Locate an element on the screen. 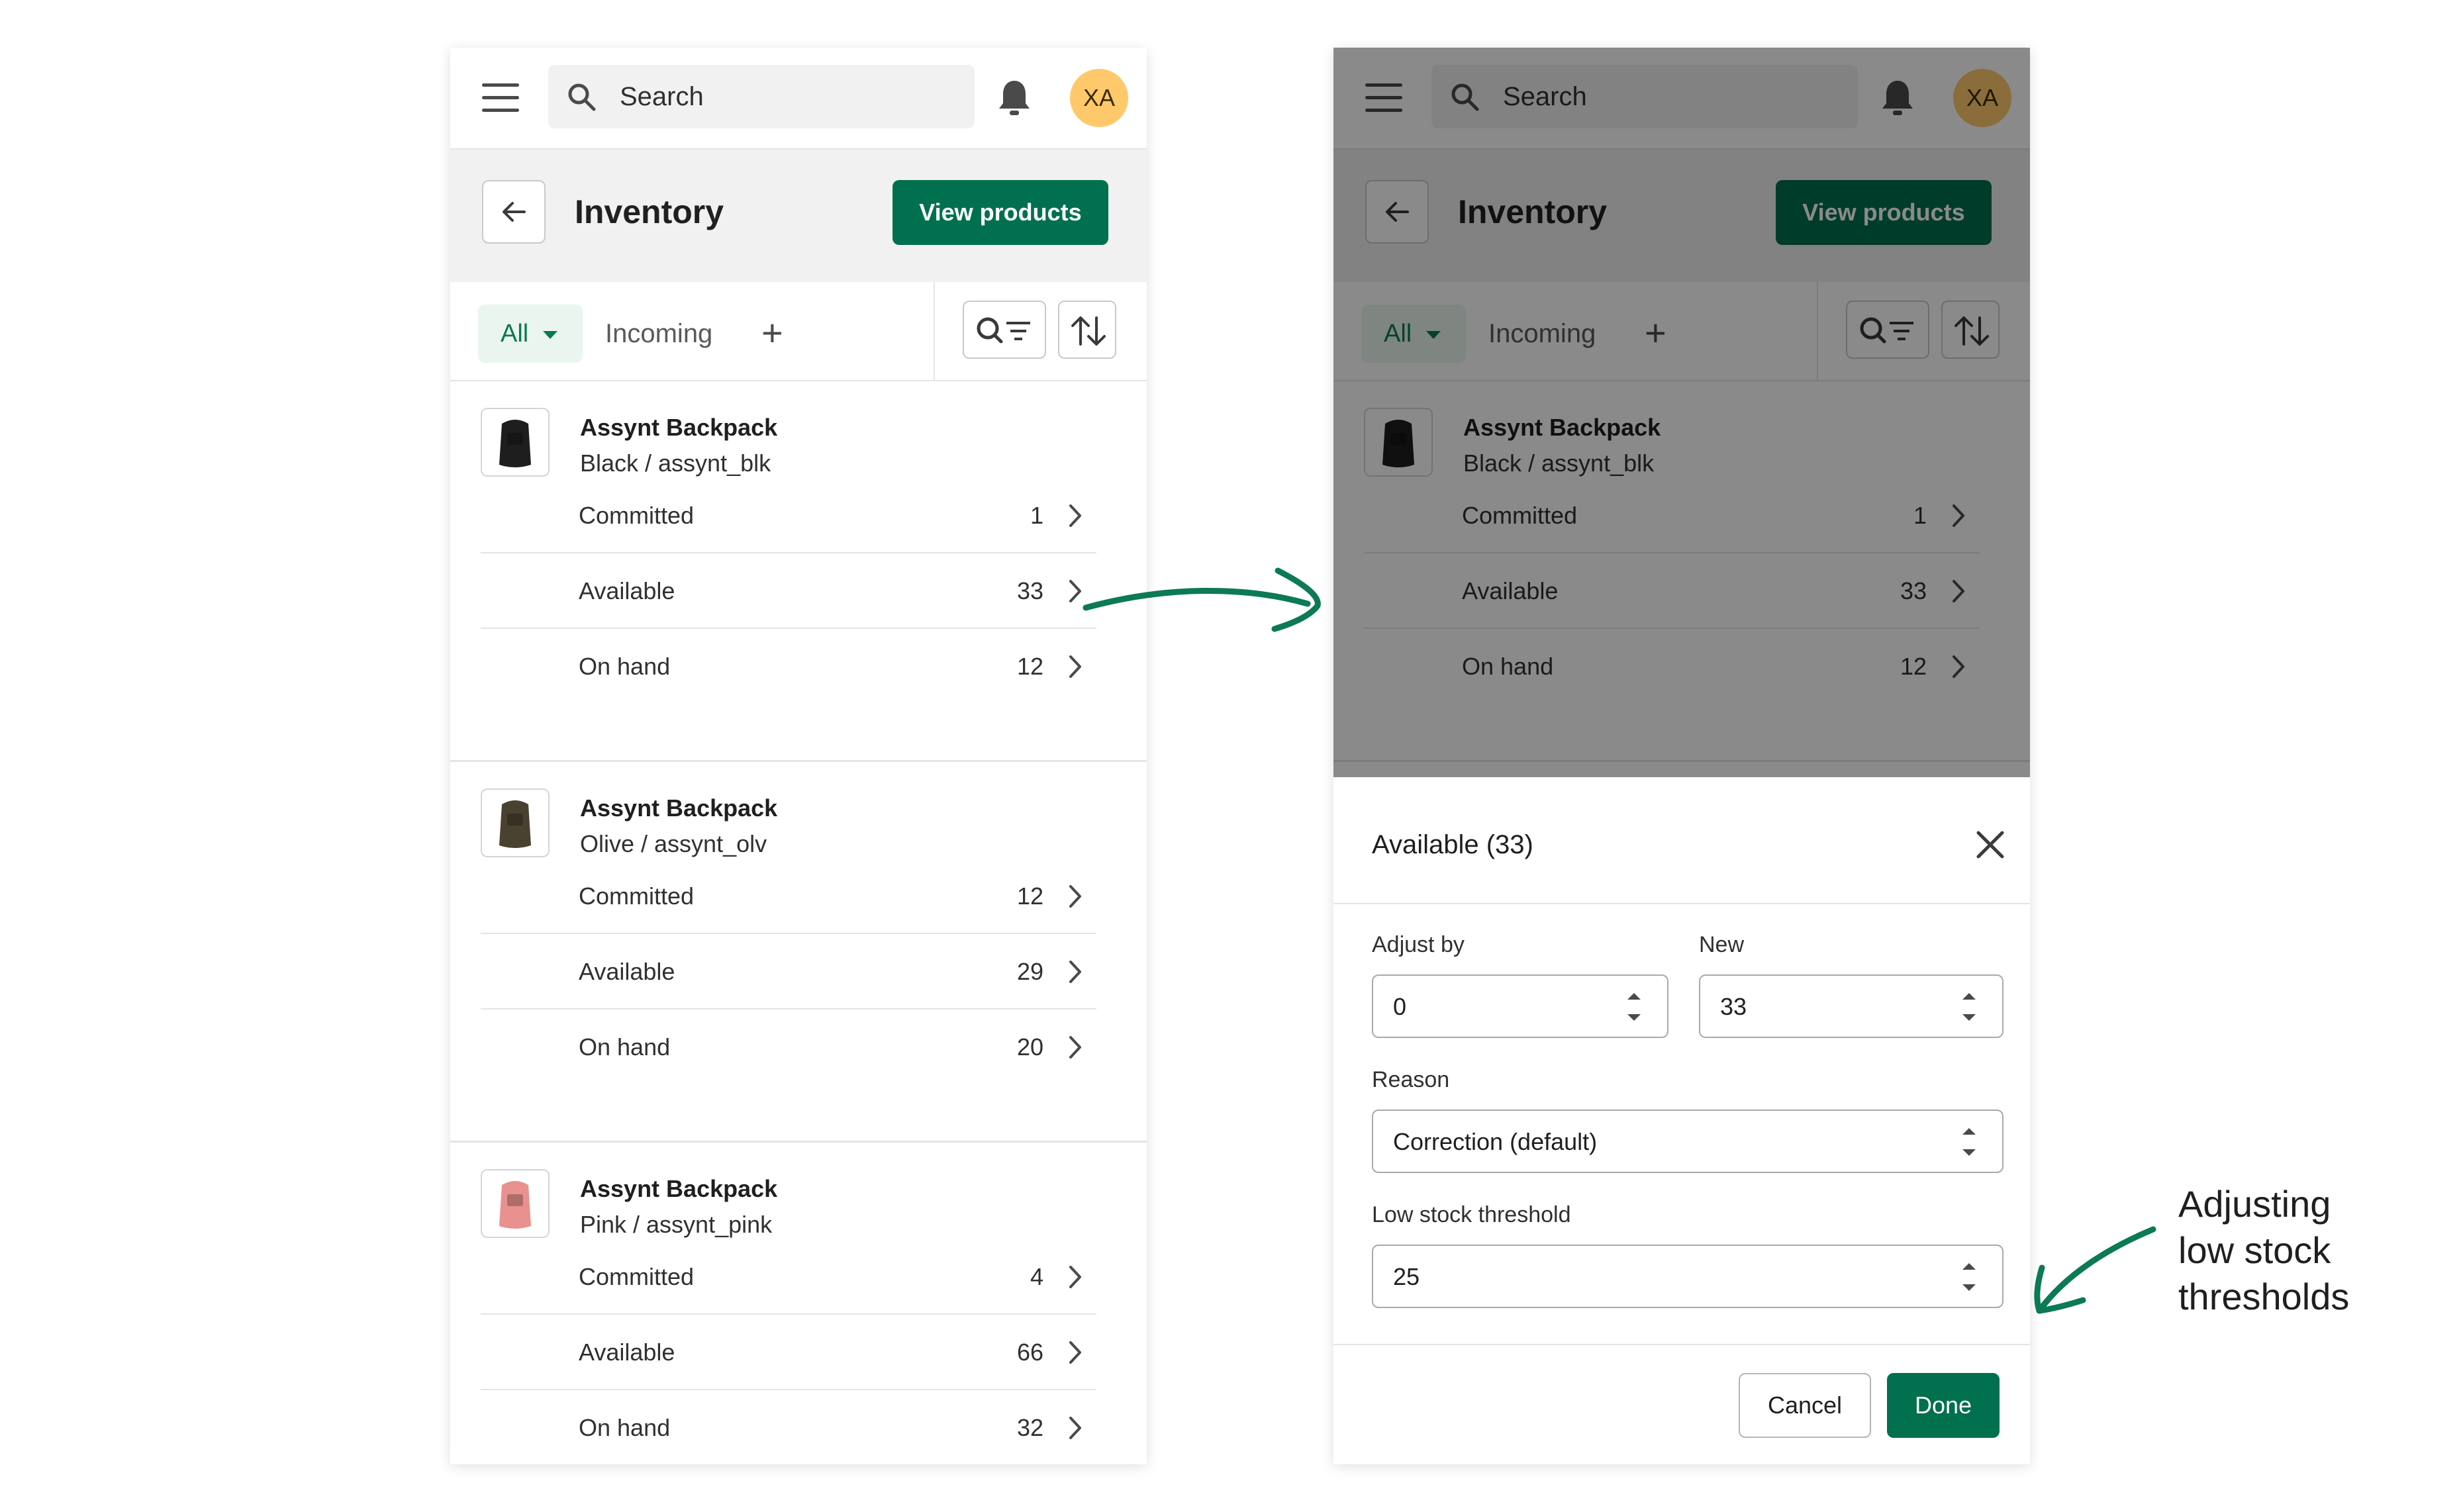 This screenshot has width=2463, height=1512. reason-value: Correction (default) is located at coordinates (1496, 1142).